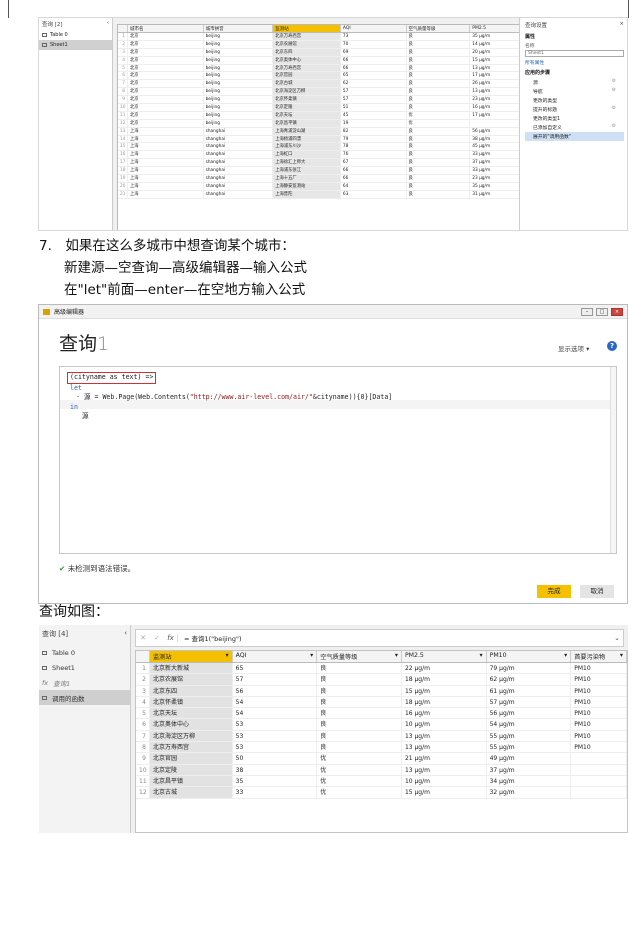  Describe the element at coordinates (617, 638) in the screenshot. I see `chevron-down-icon: ⌄` at that location.